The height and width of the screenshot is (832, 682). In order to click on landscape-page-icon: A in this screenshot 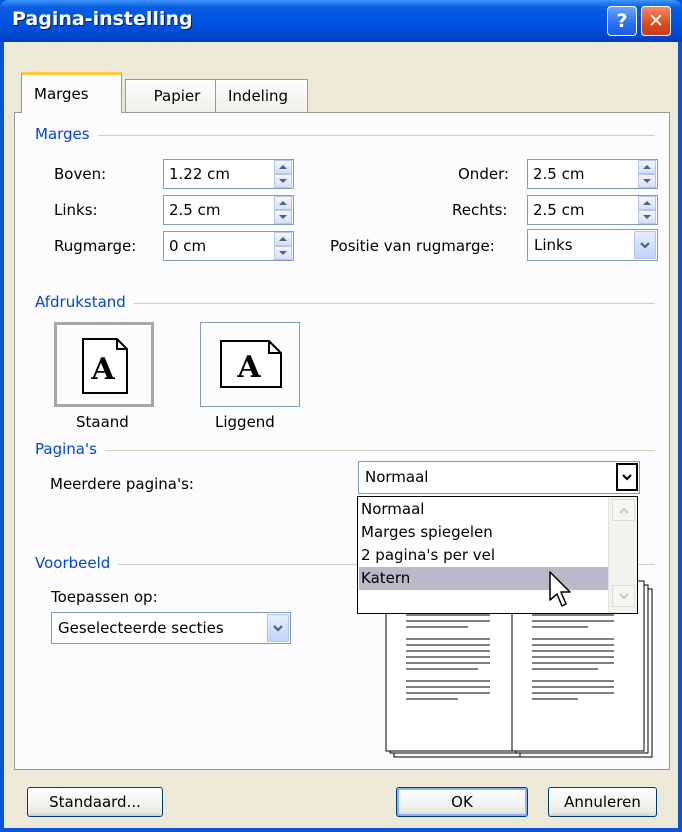, I will do `click(251, 364)`.